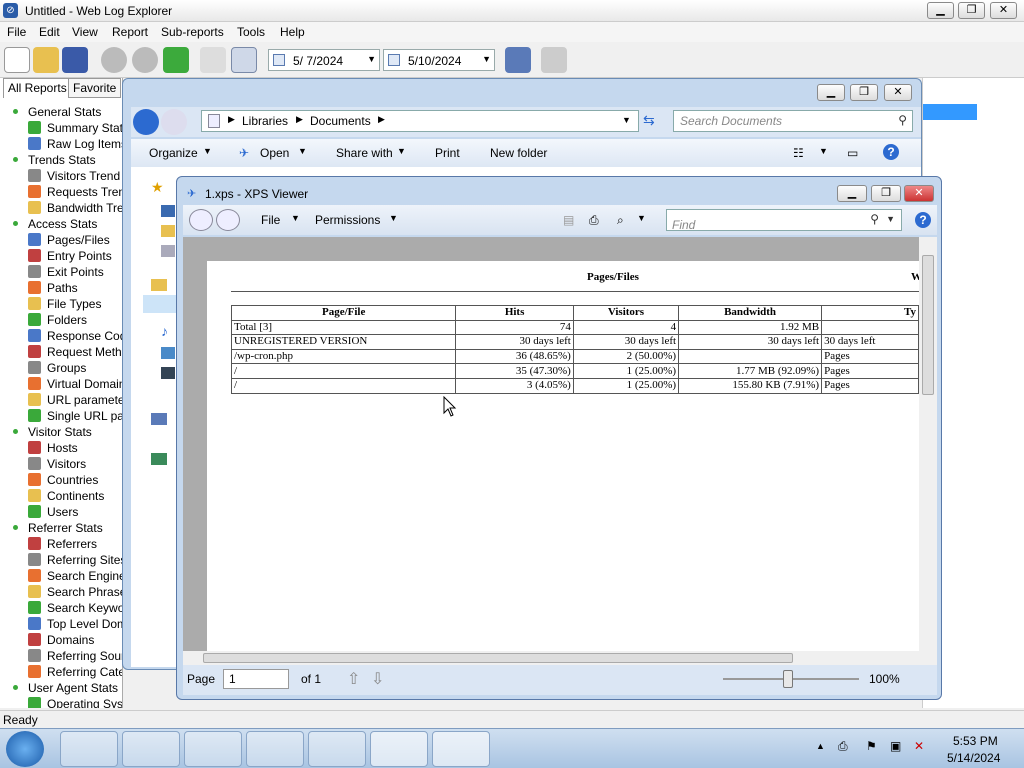 The image size is (1024, 768). I want to click on internet-explorer-icon, so click(89, 749).